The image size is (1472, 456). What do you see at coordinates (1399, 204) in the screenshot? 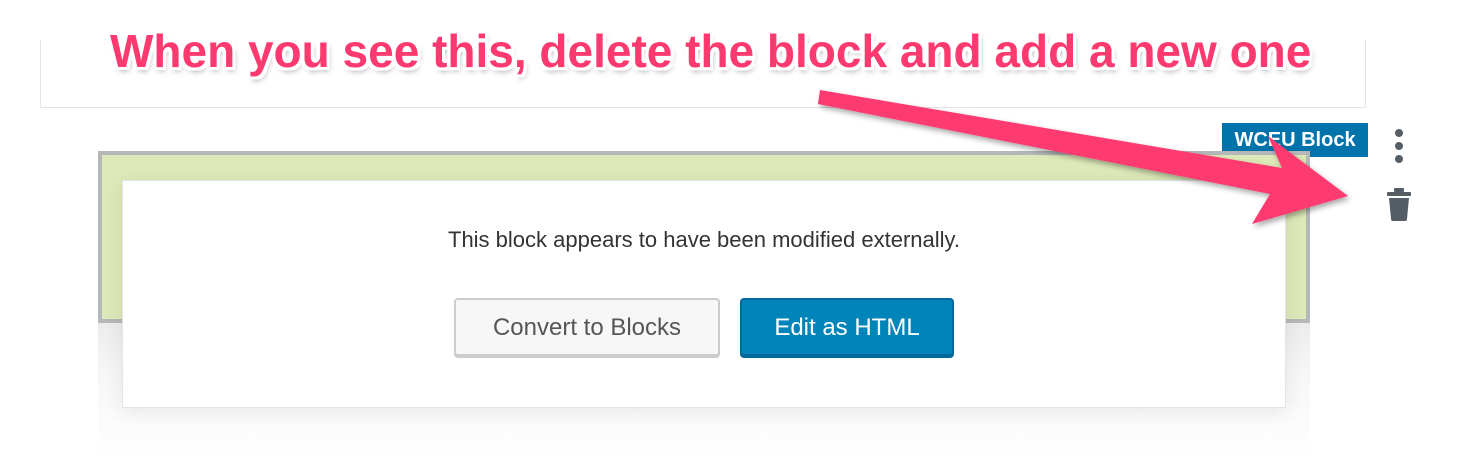
I see `trash-icon` at bounding box center [1399, 204].